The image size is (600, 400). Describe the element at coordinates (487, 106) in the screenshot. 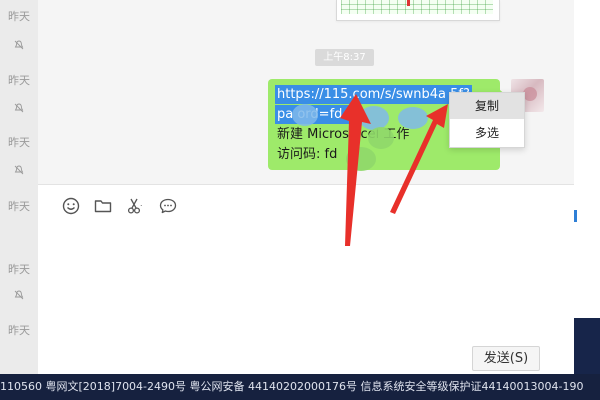

I see `menu-item-copy: 复制` at that location.